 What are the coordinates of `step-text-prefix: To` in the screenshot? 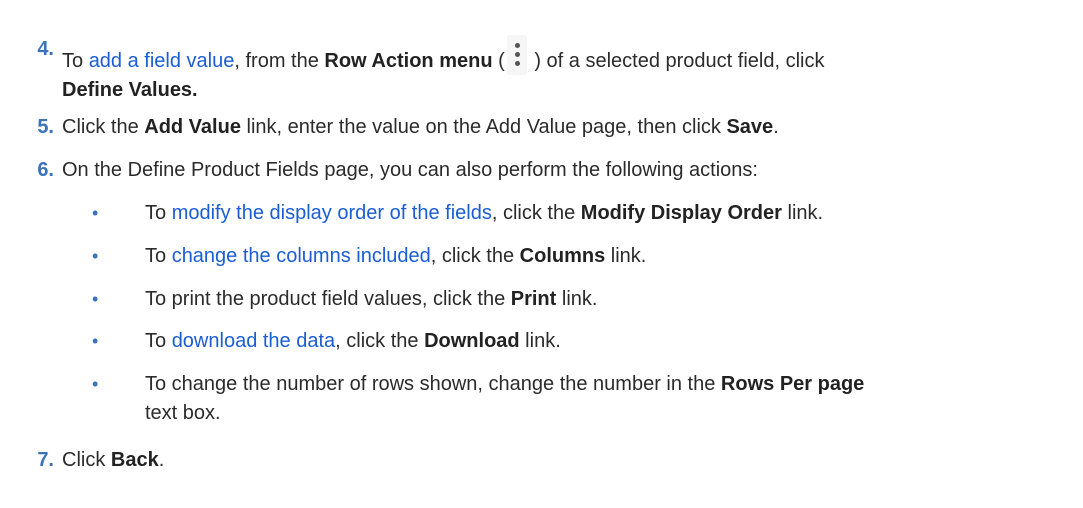 It's located at (75, 61).